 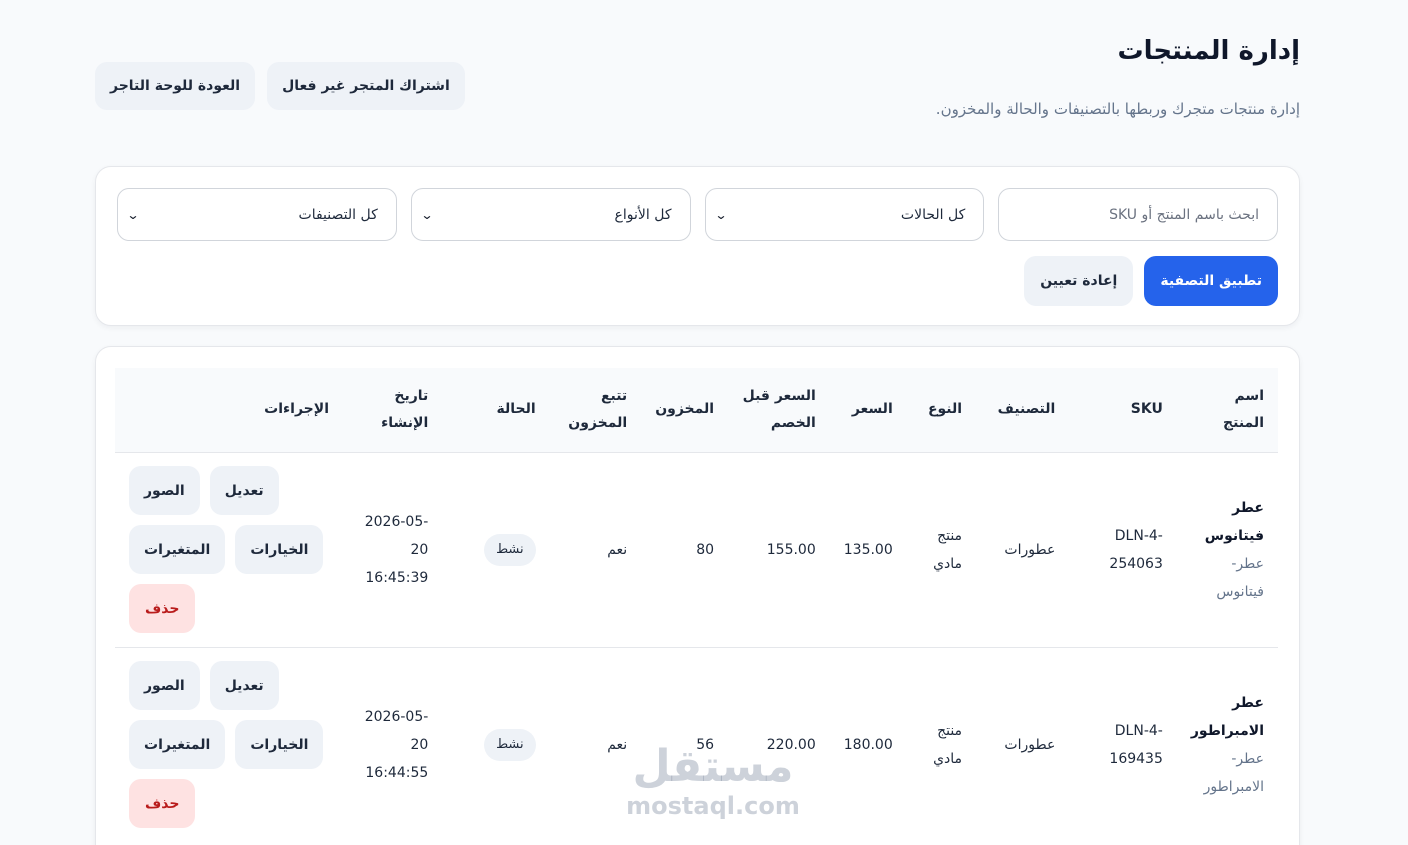 What do you see at coordinates (643, 214) in the screenshot?
I see `type-select-value: كل الأنواع` at bounding box center [643, 214].